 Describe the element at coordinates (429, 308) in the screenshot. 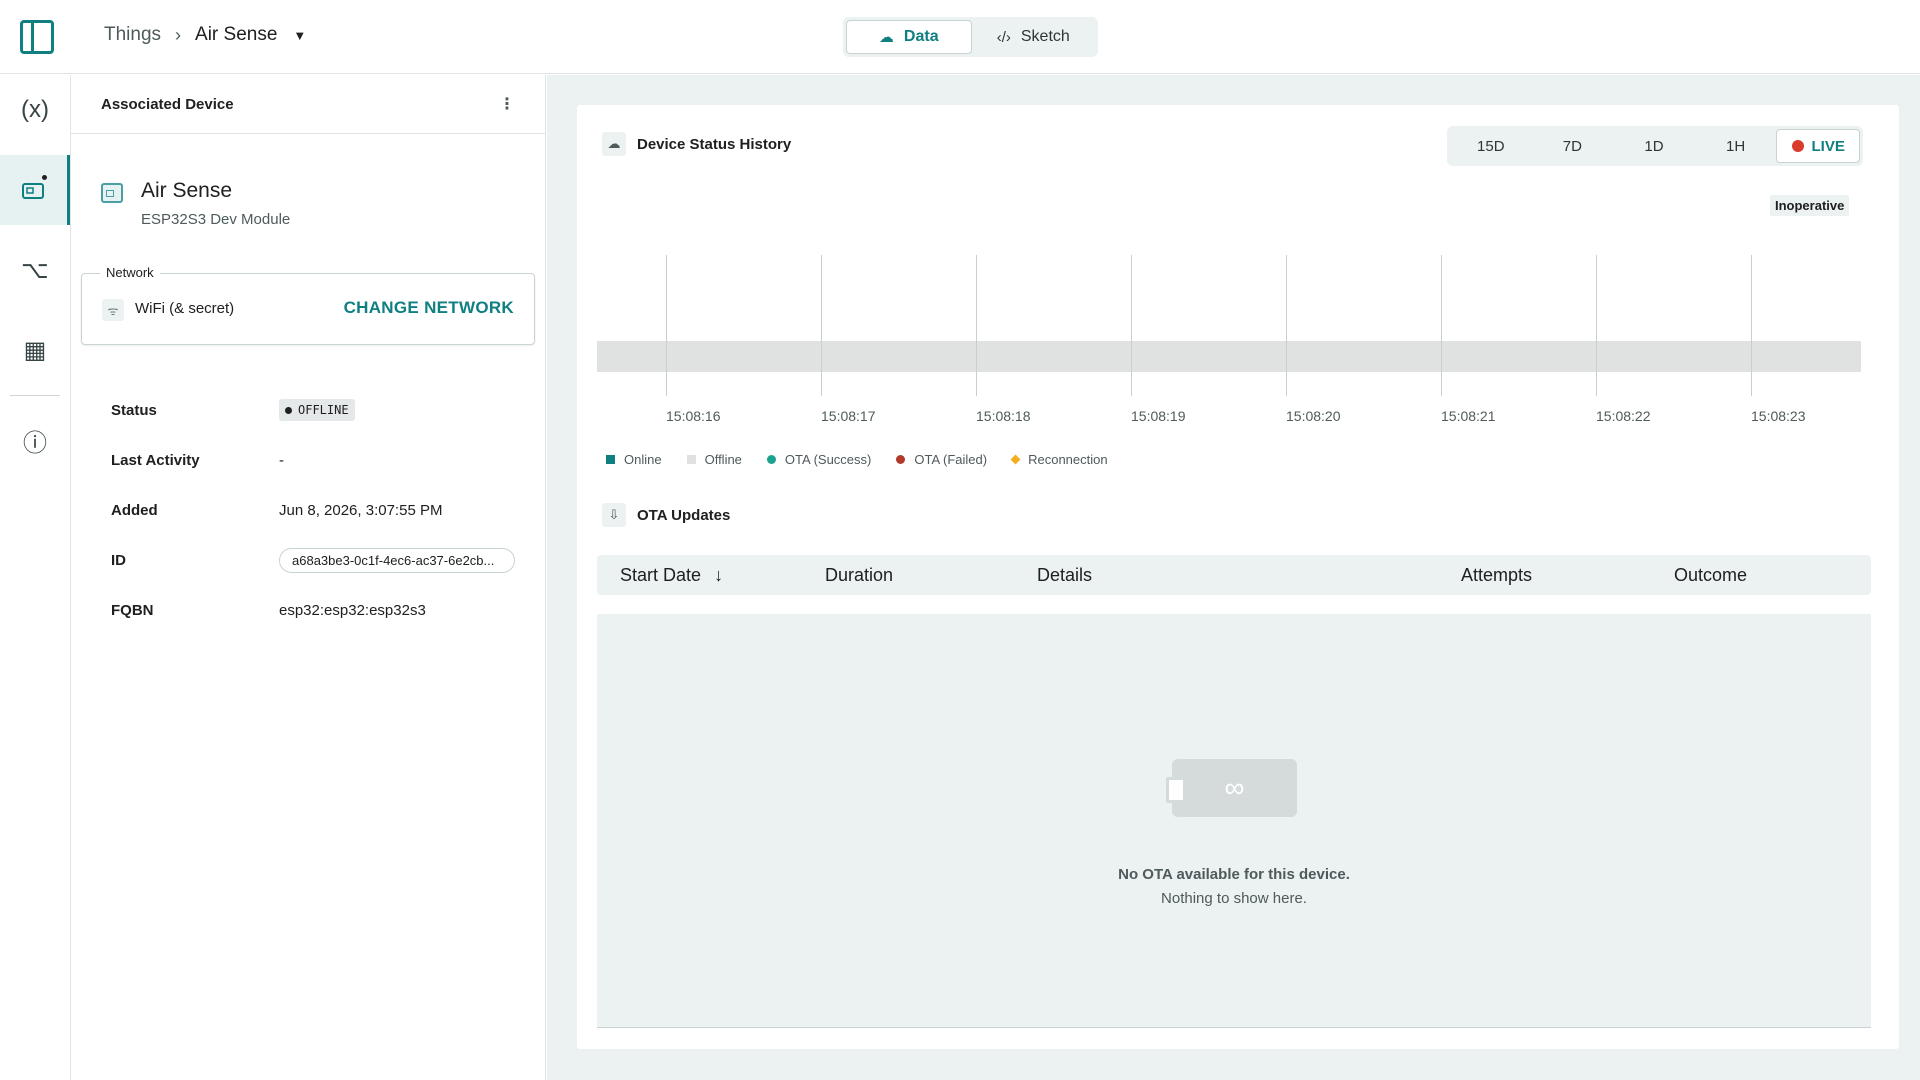

I see `change-network-button: CHANGE NETWORK` at that location.